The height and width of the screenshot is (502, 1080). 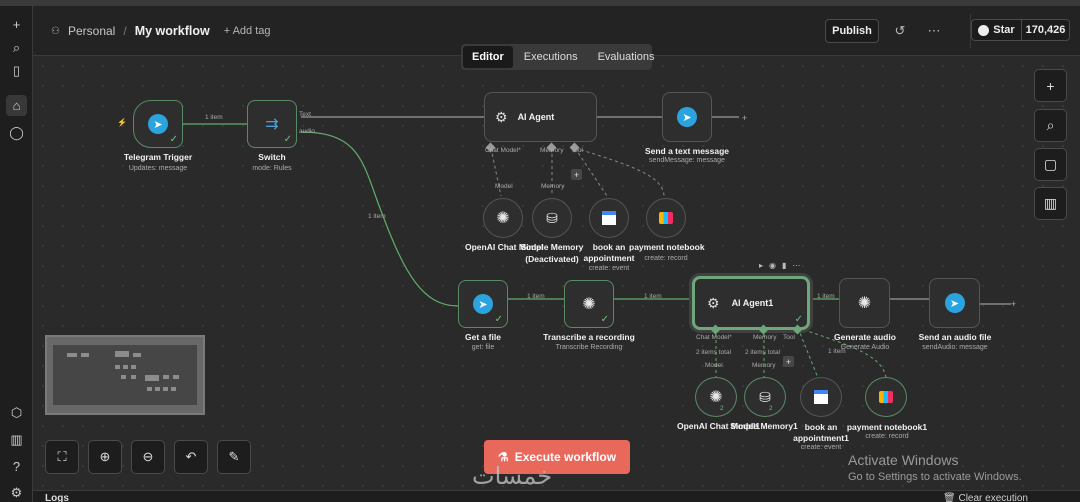 I want to click on search-icon: ⌕, so click(x=16, y=47).